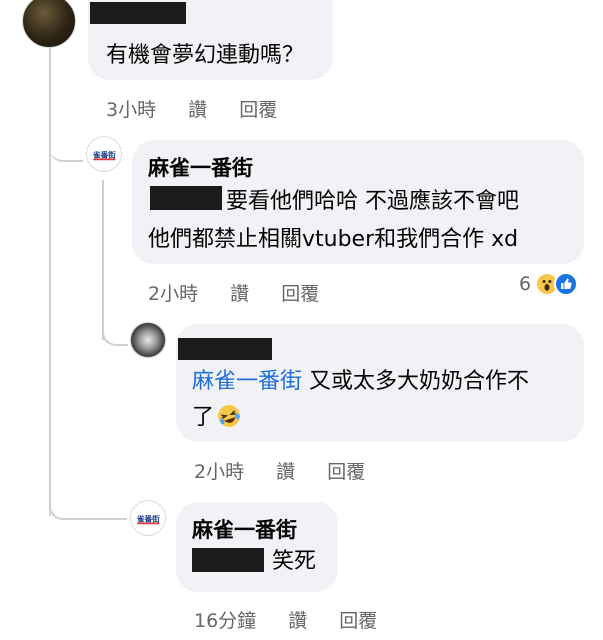 This screenshot has width=603, height=640. I want to click on comment-text-3-rest: 又或太多大奶奶合作不, so click(416, 381).